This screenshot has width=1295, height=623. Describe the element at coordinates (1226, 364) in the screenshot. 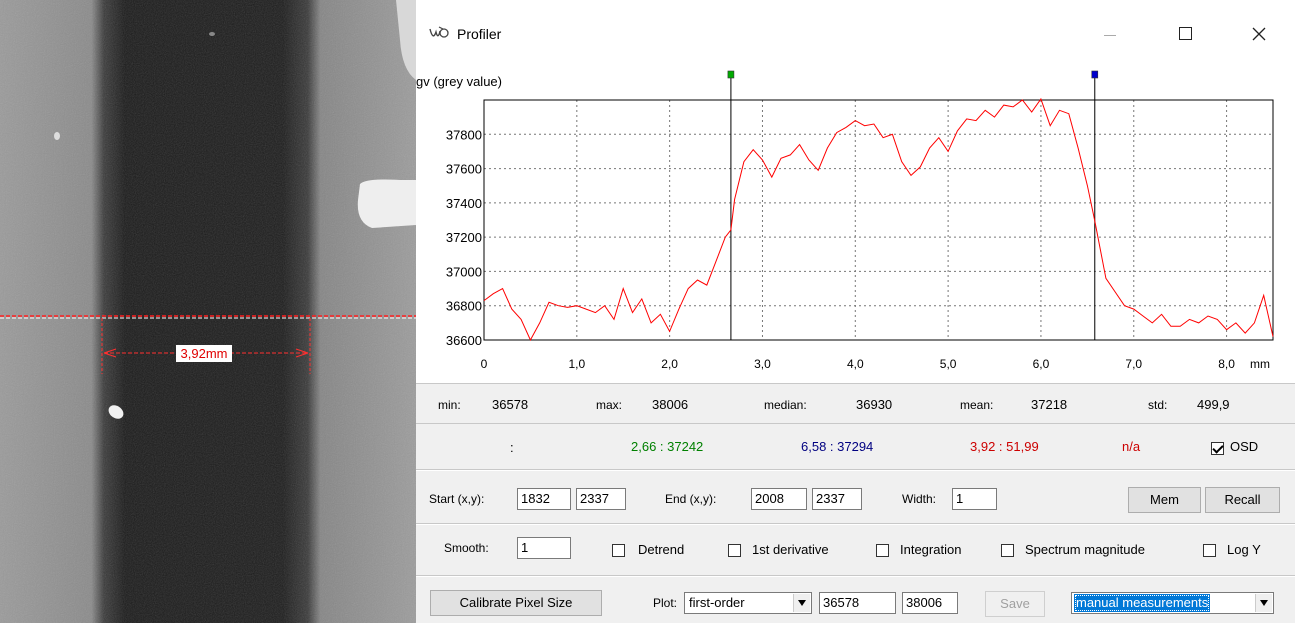

I see `x-tick-label: 8,0` at that location.